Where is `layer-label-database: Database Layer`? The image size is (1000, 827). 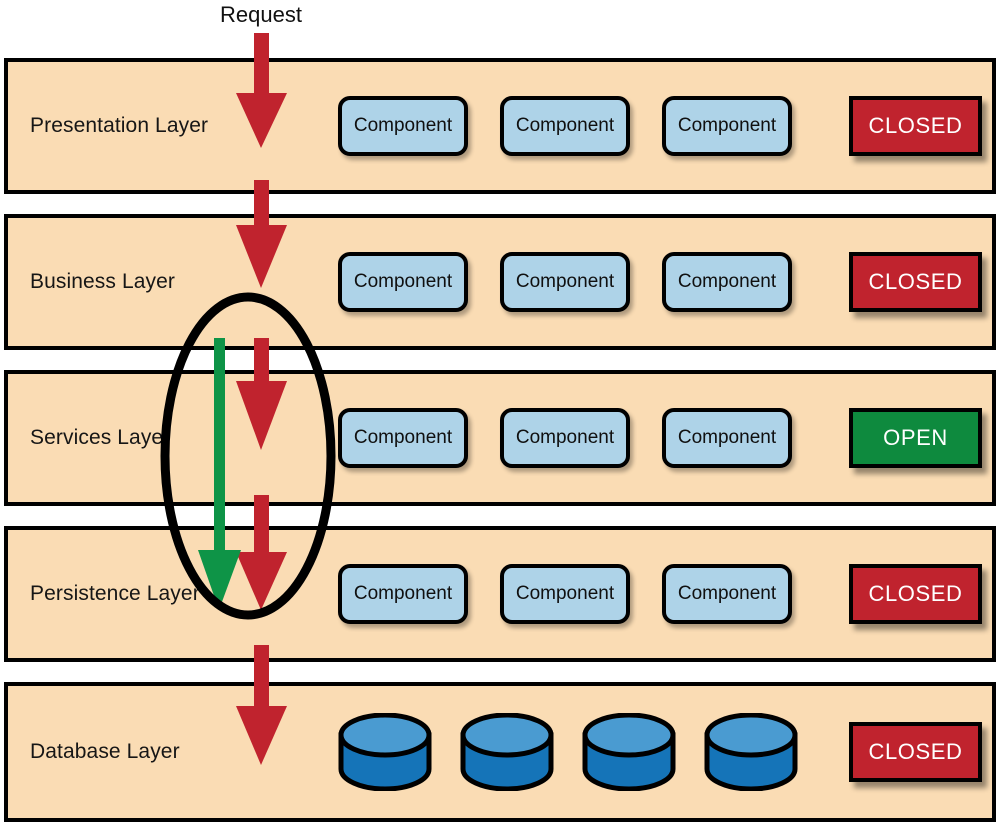
layer-label-database: Database Layer is located at coordinates (105, 751).